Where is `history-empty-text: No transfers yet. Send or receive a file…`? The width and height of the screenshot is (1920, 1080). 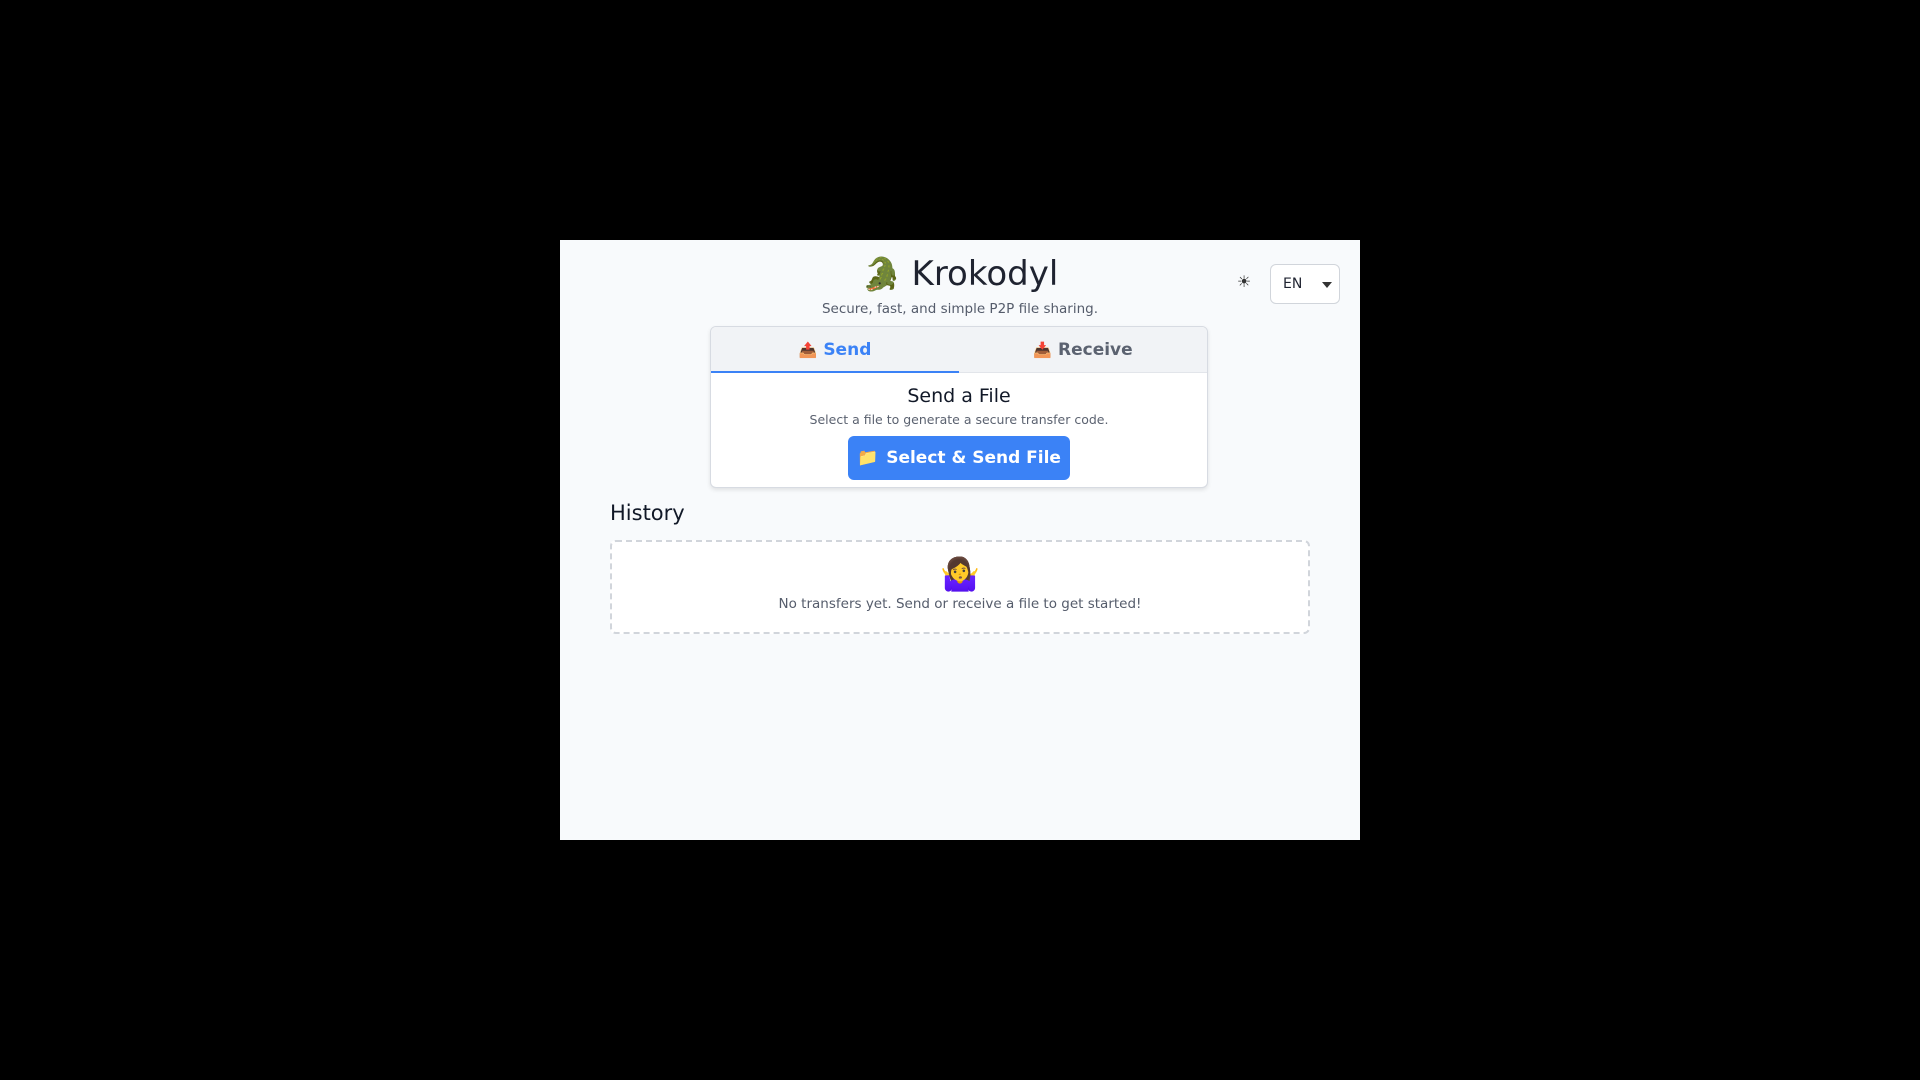
history-empty-text: No transfers yet. Send or receive a file… is located at coordinates (960, 604).